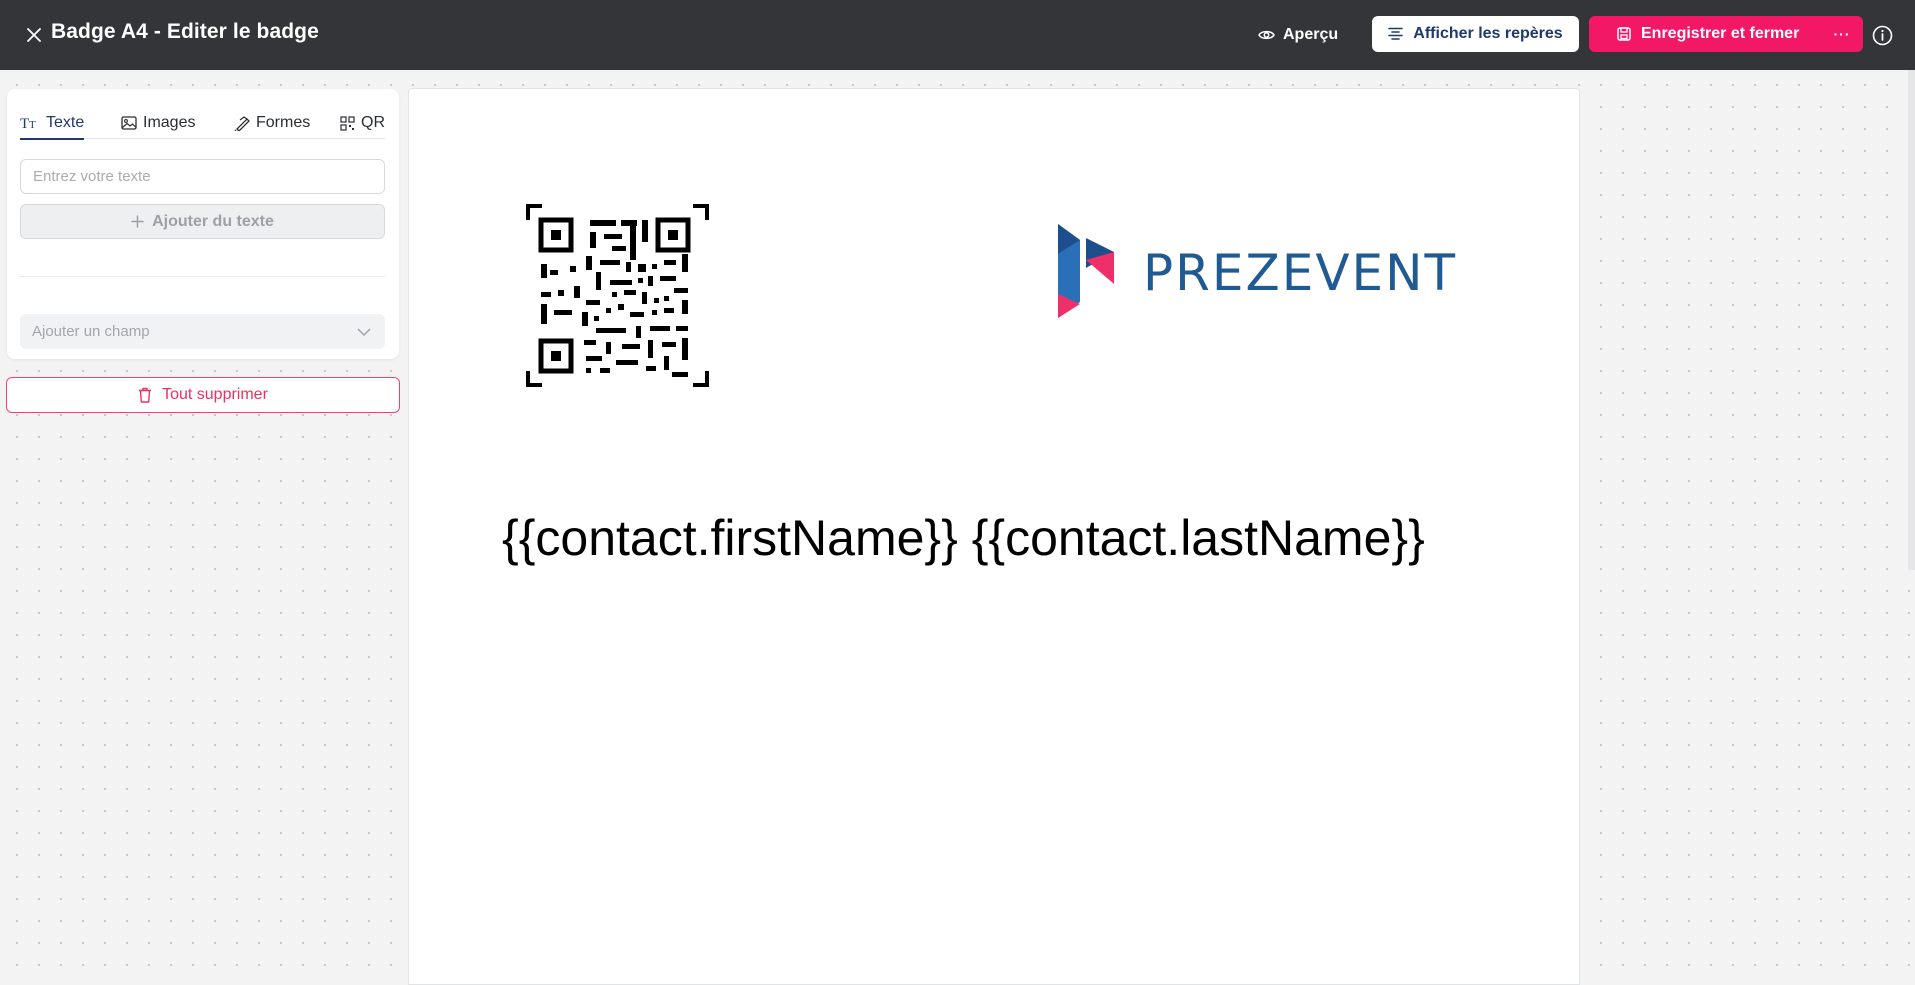 The height and width of the screenshot is (985, 1915). Describe the element at coordinates (65, 122) in the screenshot. I see `tab-texte-label: Texte` at that location.